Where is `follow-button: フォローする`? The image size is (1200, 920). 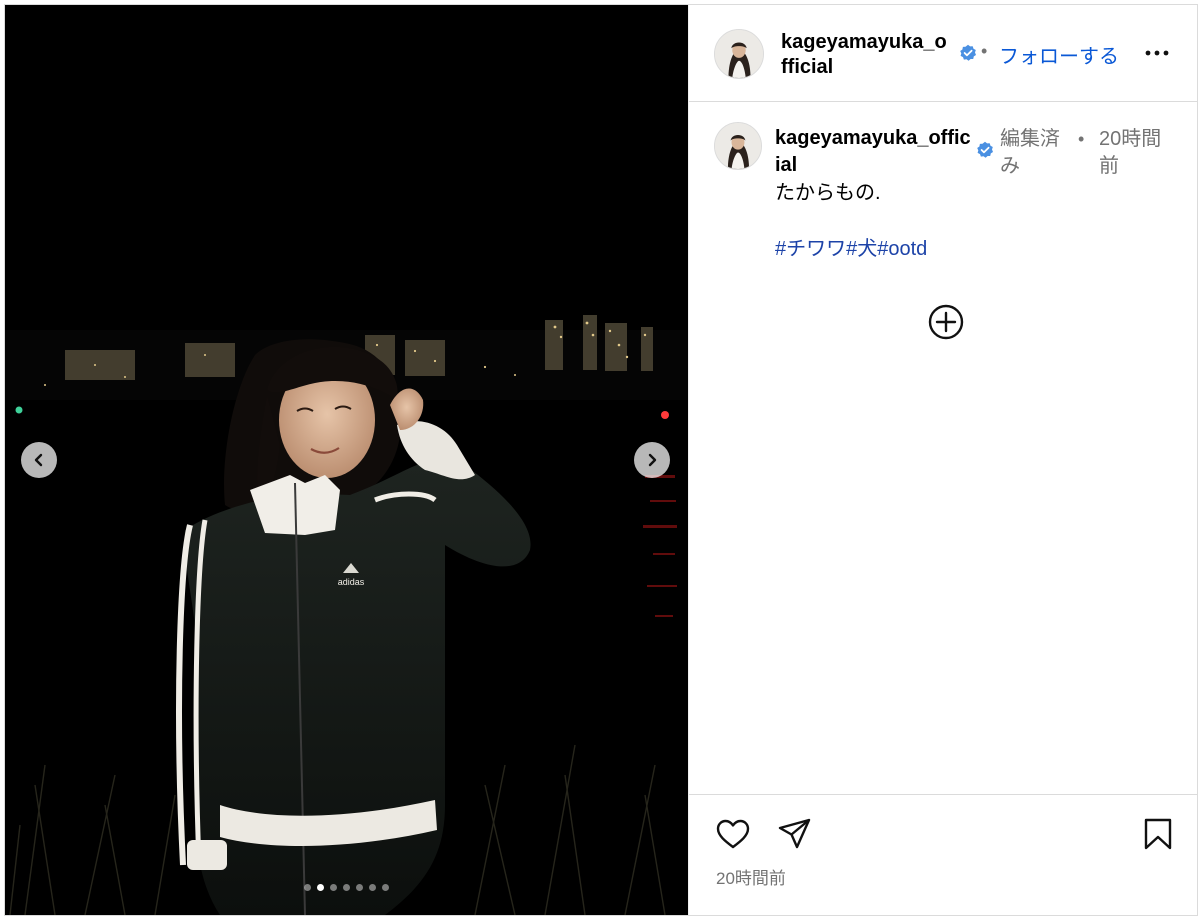 follow-button: フォローする is located at coordinates (1059, 54).